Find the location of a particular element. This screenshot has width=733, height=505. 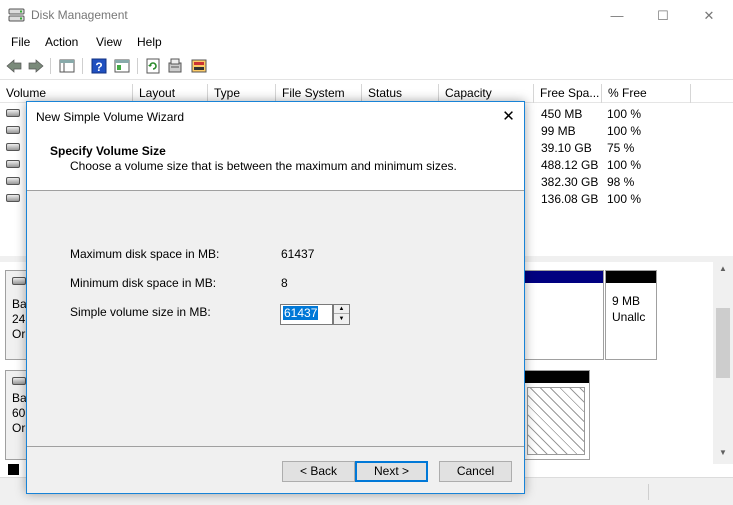

menu-view: View is located at coordinates (109, 42).